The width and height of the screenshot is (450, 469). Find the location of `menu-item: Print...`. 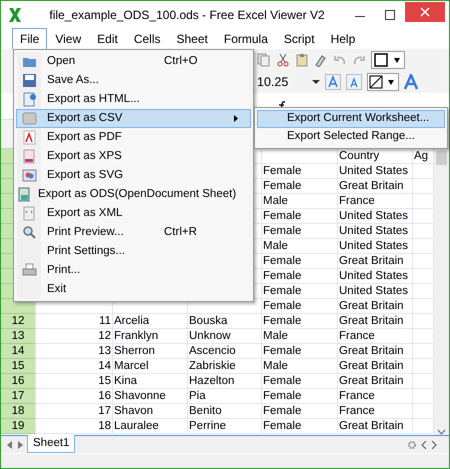

menu-item: Print... is located at coordinates (133, 270).